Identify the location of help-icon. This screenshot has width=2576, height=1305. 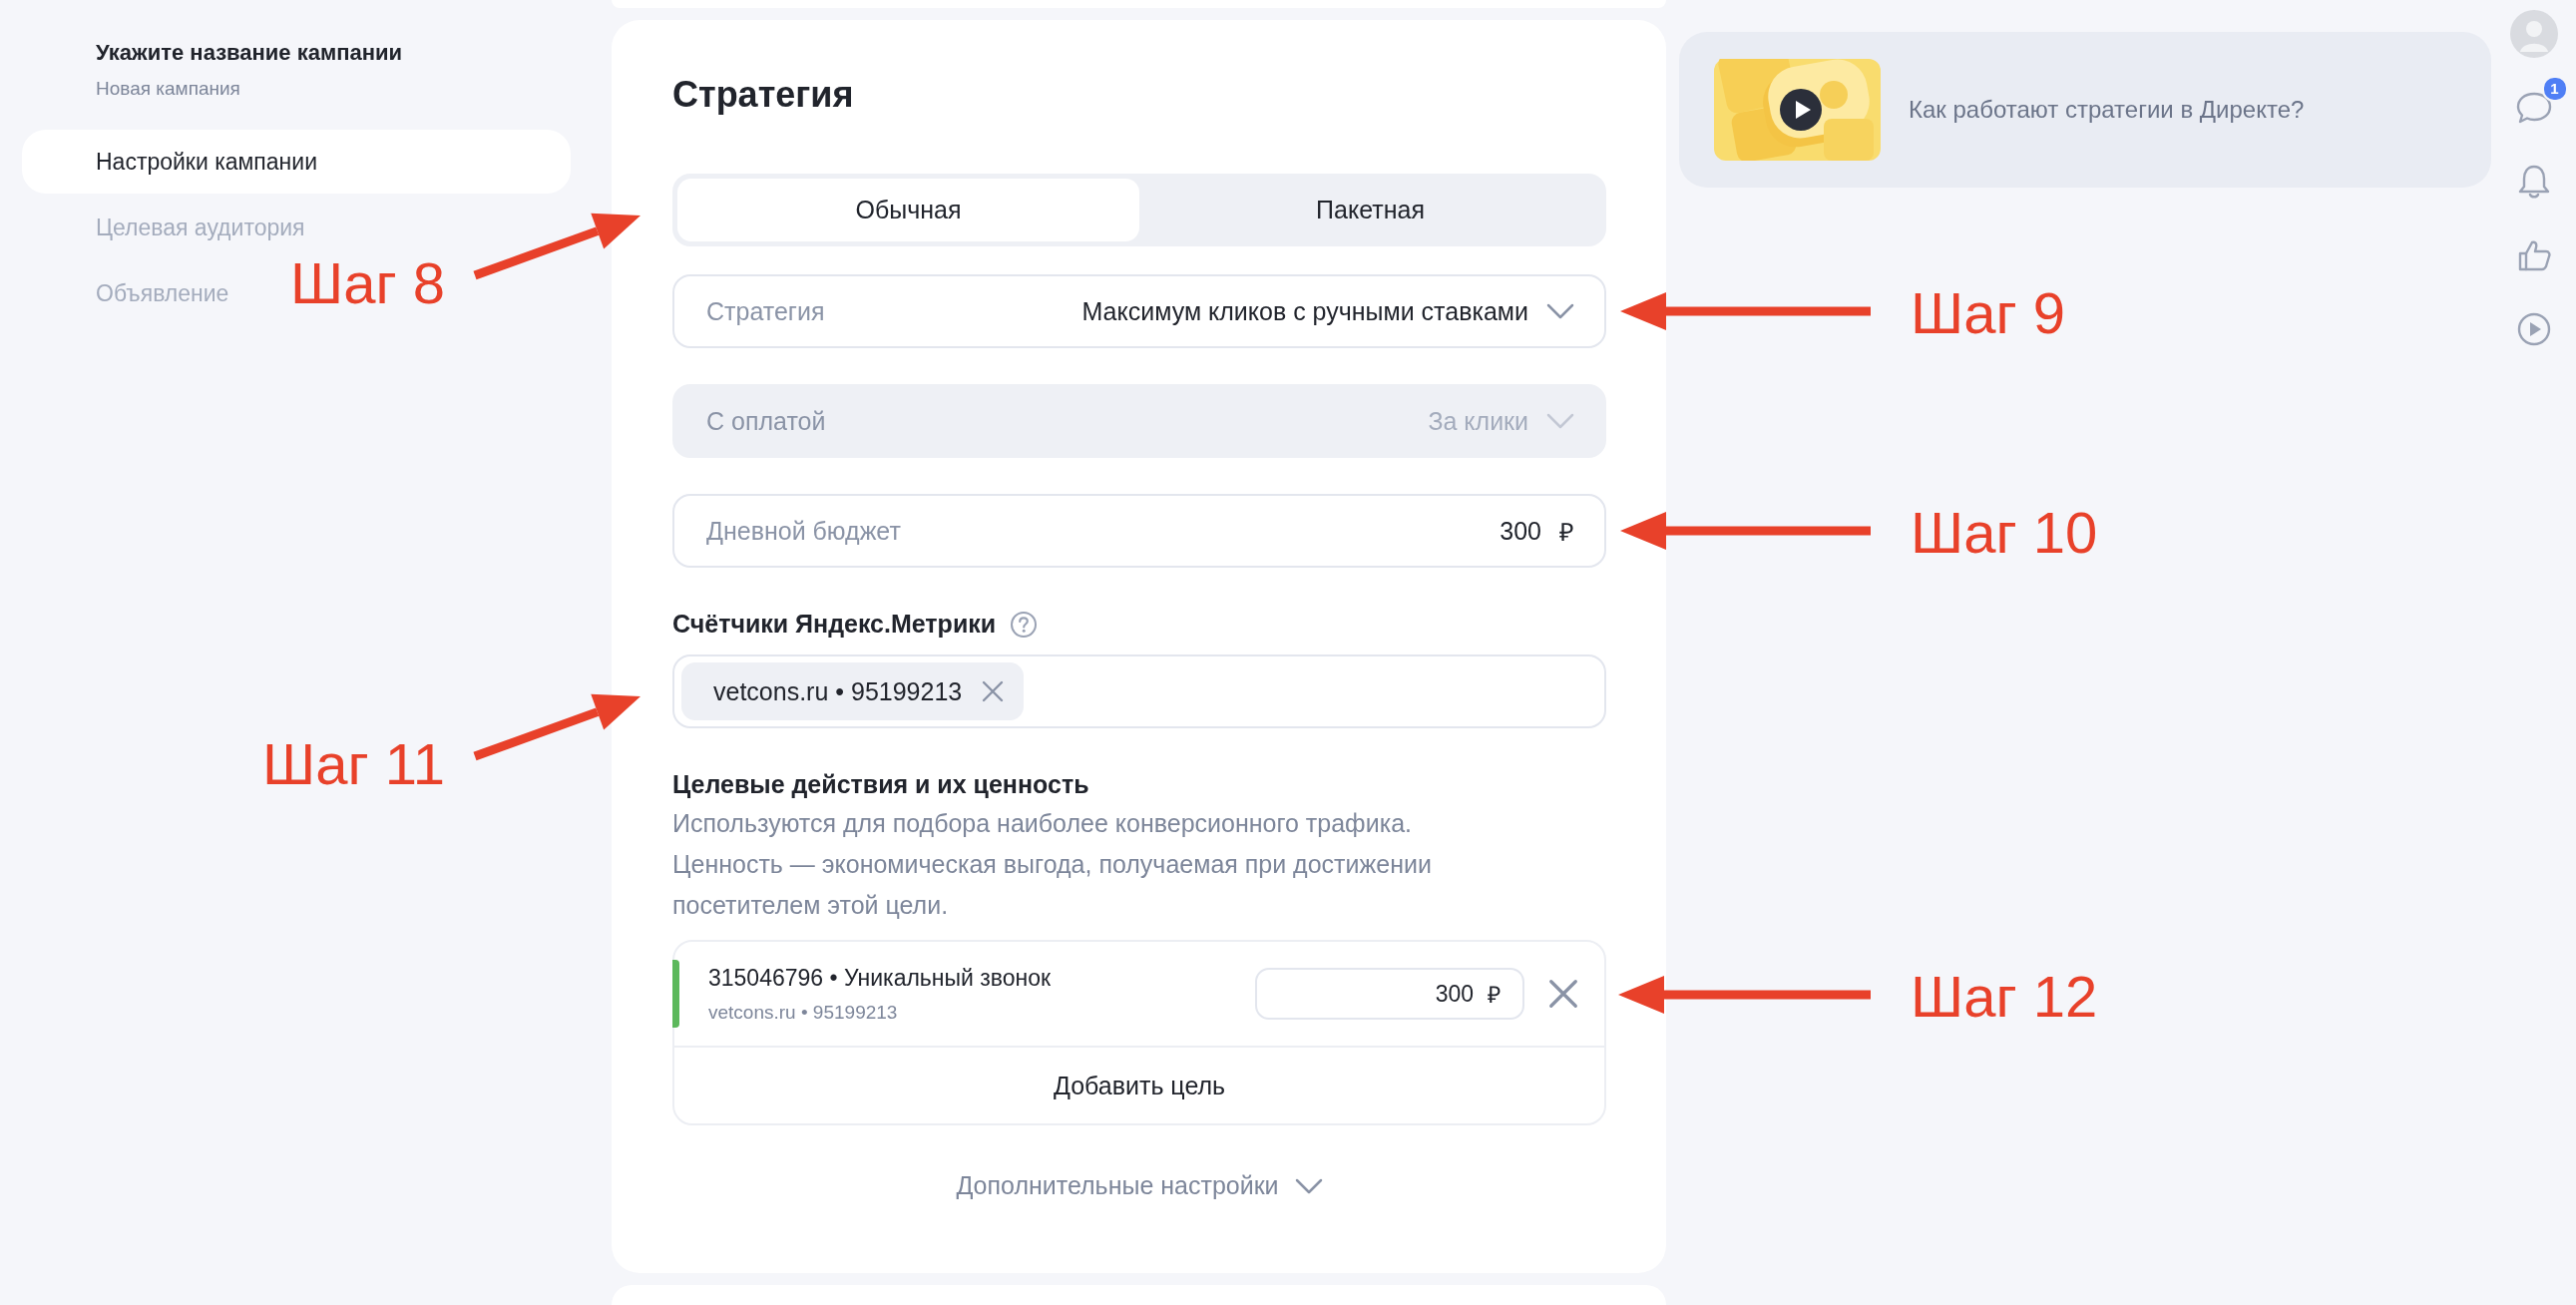
(1024, 624).